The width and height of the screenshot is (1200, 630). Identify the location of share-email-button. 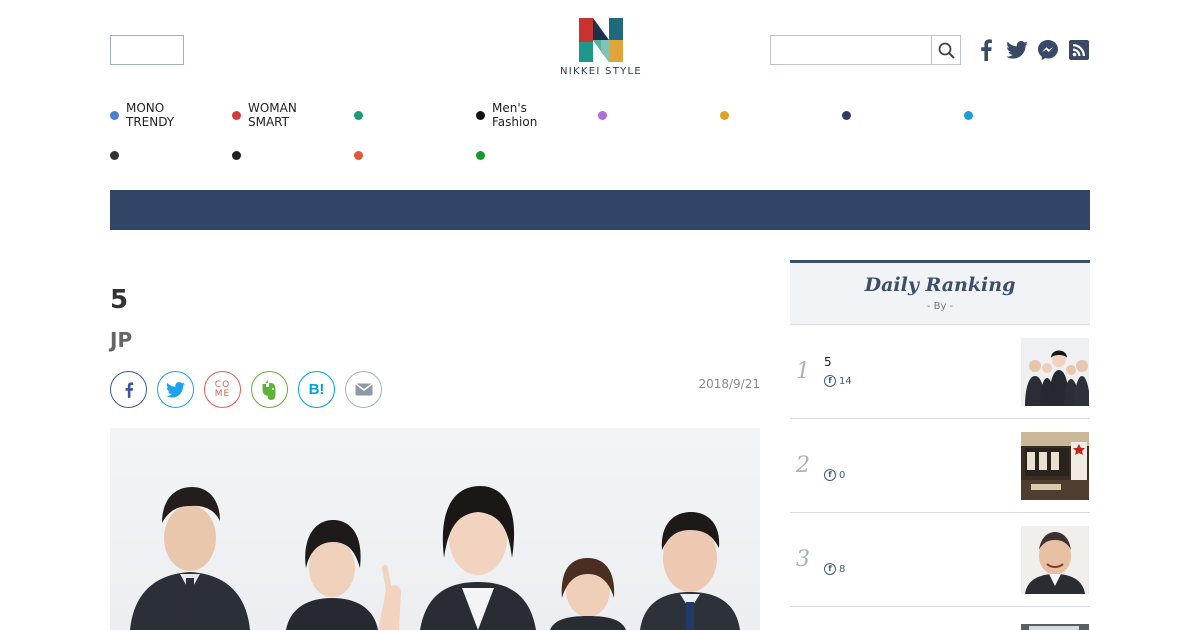
(363, 389).